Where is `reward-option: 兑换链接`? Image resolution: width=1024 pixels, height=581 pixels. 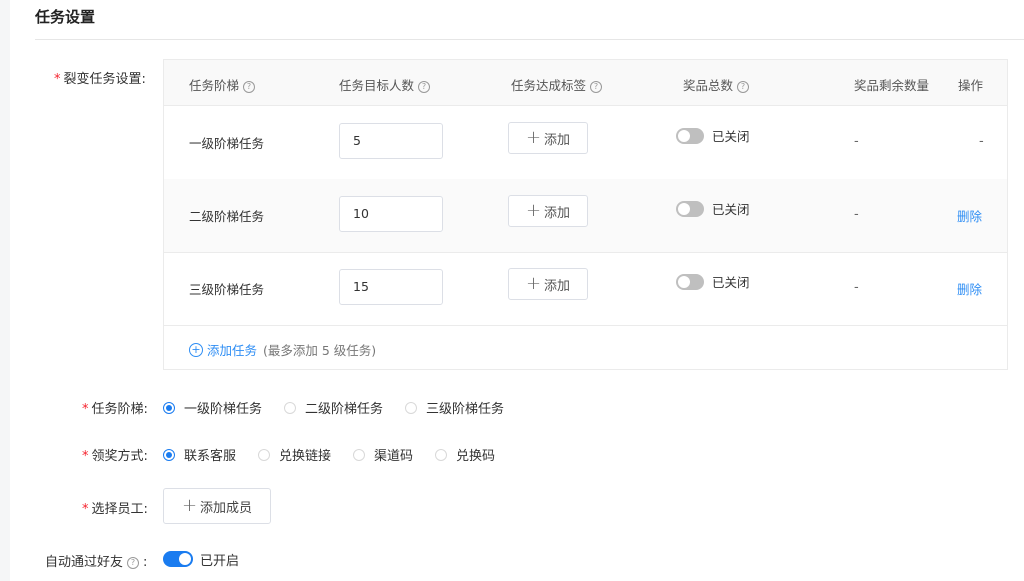
reward-option: 兑换链接 is located at coordinates (294, 454).